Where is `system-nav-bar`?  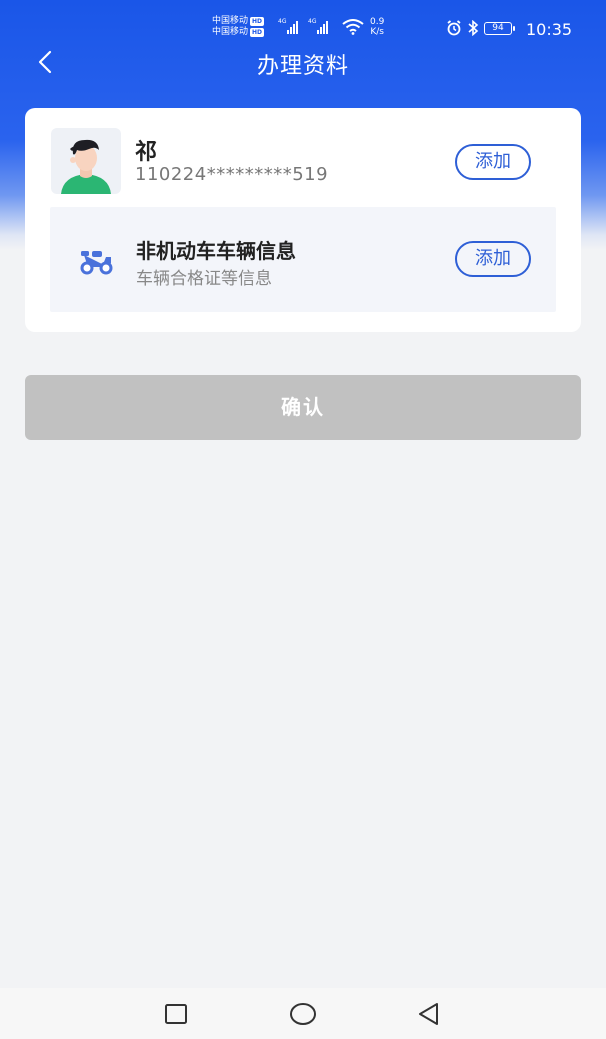
system-nav-bar is located at coordinates (303, 1013).